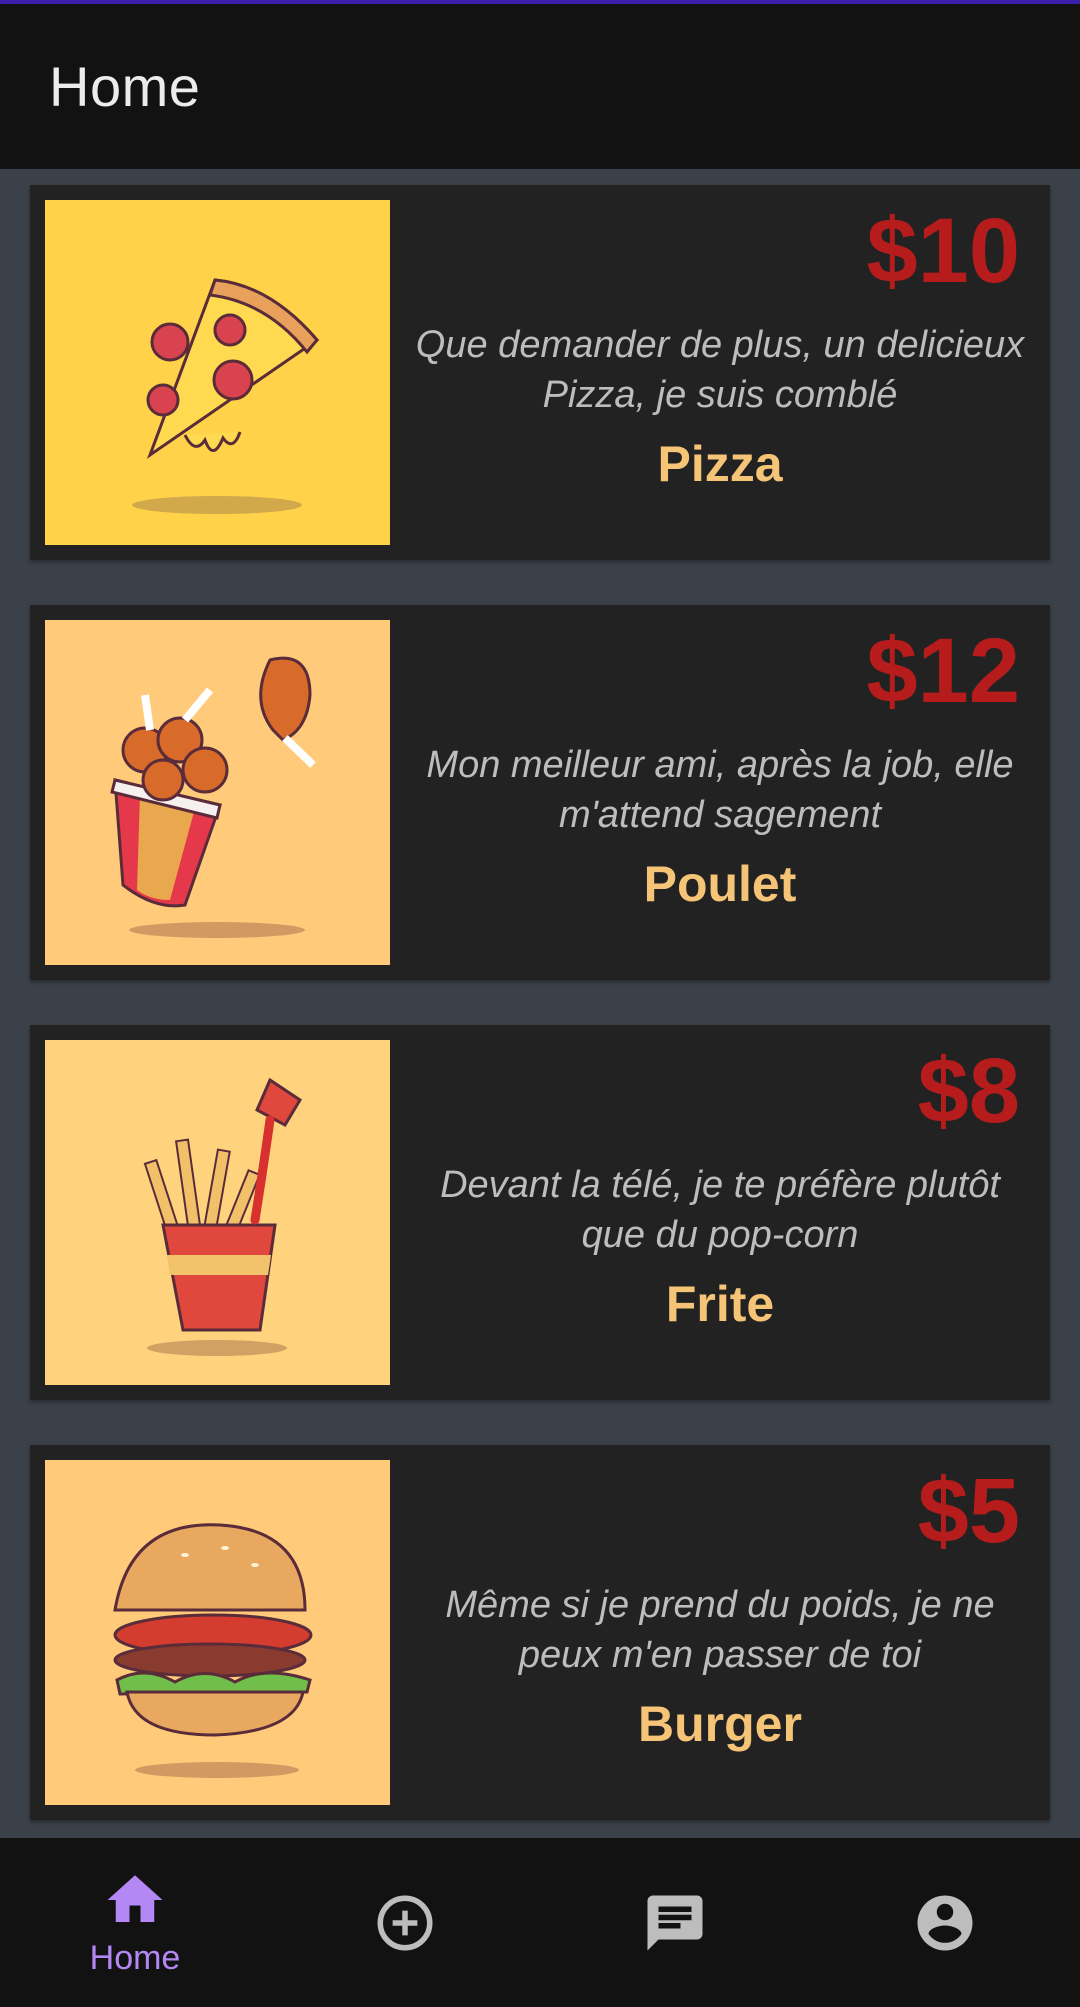  I want to click on nav-add, so click(405, 1922).